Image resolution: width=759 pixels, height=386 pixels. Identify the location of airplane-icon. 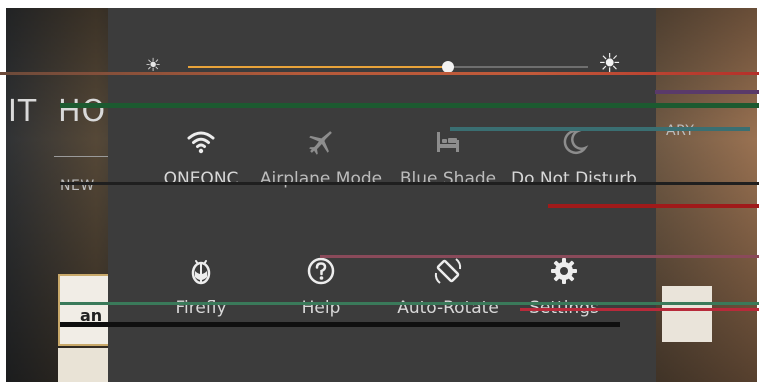
(320, 143).